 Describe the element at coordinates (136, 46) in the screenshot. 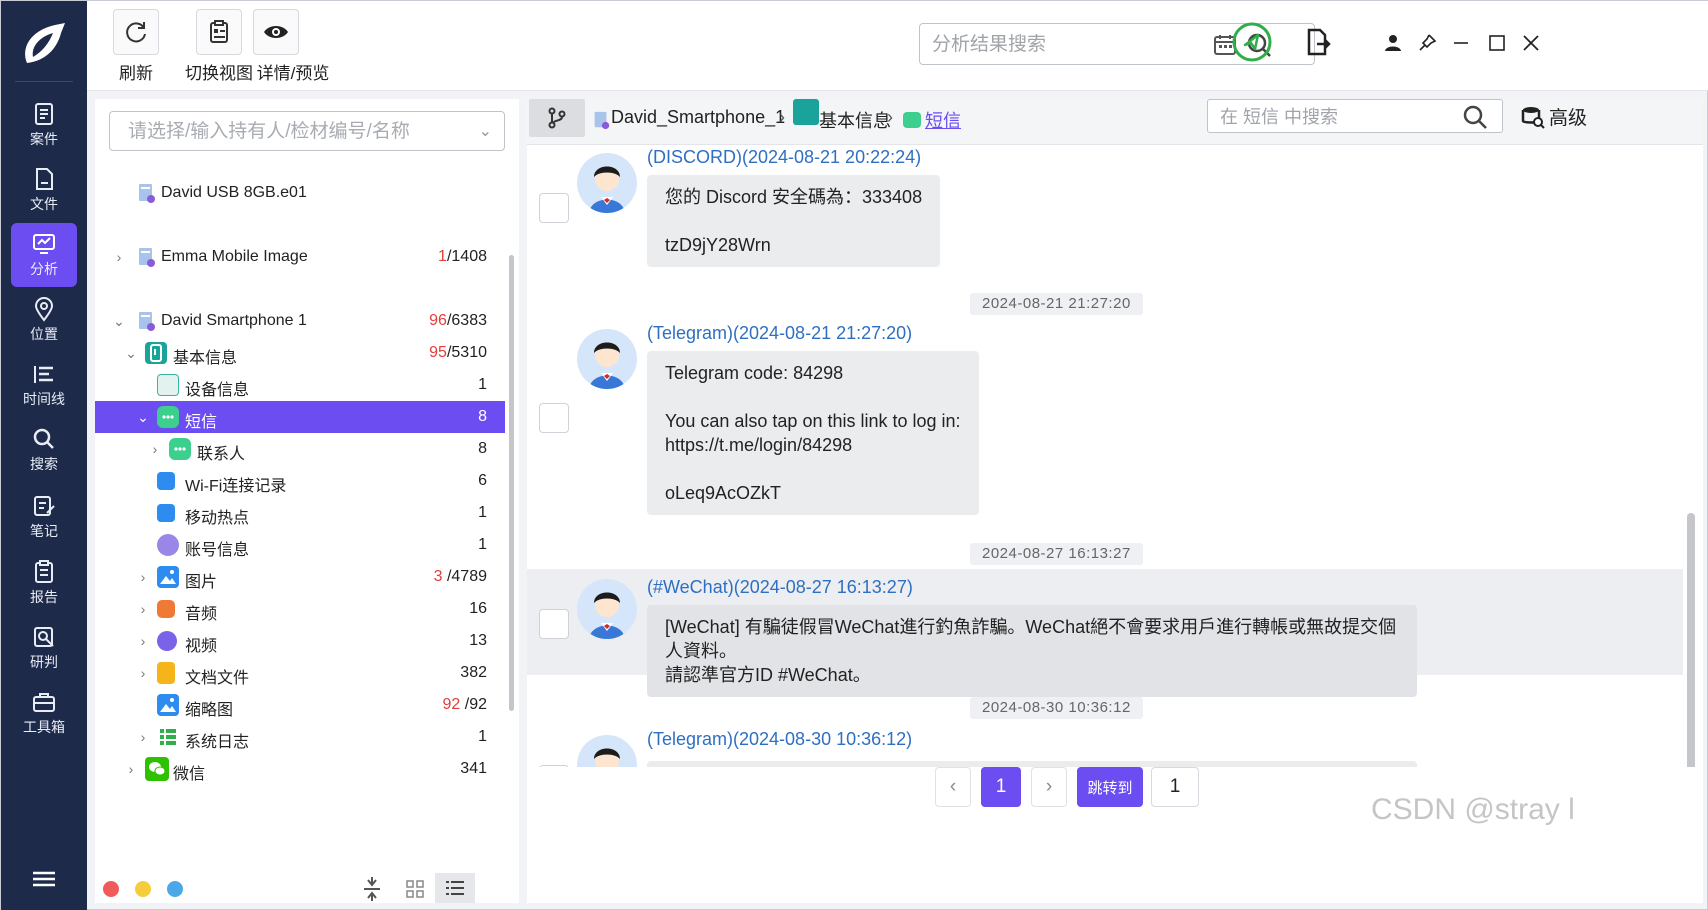

I see `refresh-button: 刷新` at that location.